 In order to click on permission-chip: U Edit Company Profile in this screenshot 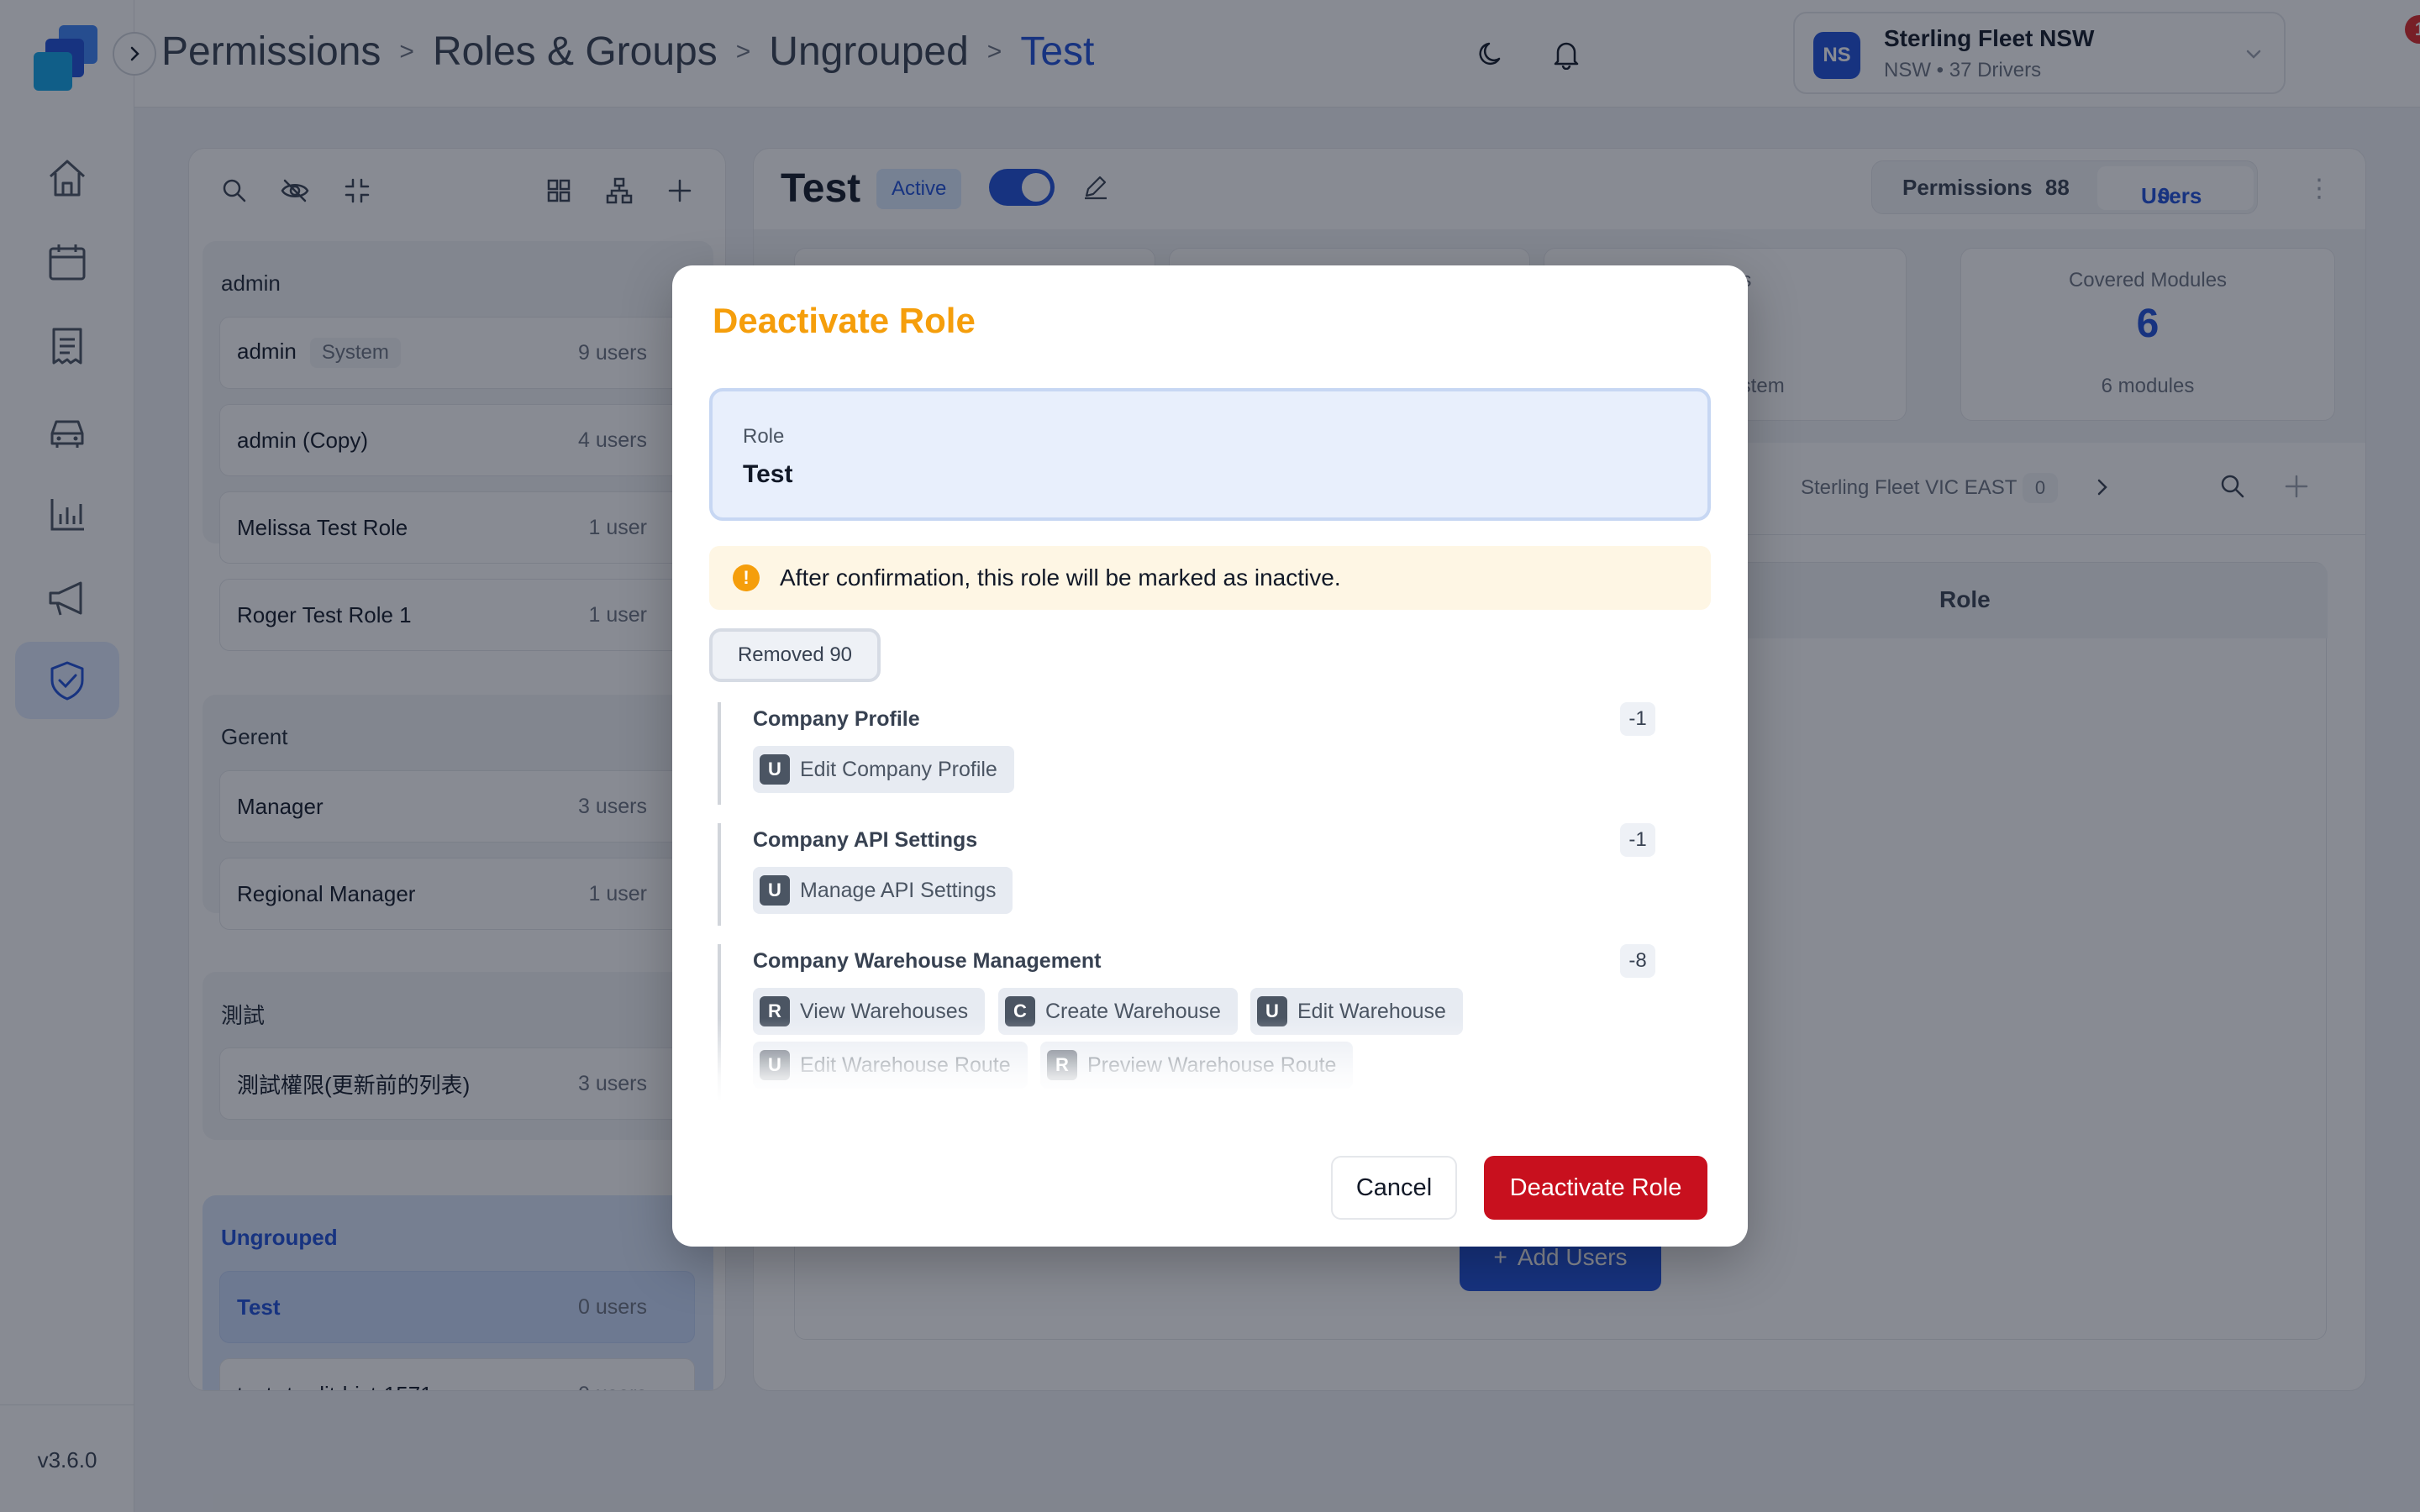, I will do `click(883, 769)`.